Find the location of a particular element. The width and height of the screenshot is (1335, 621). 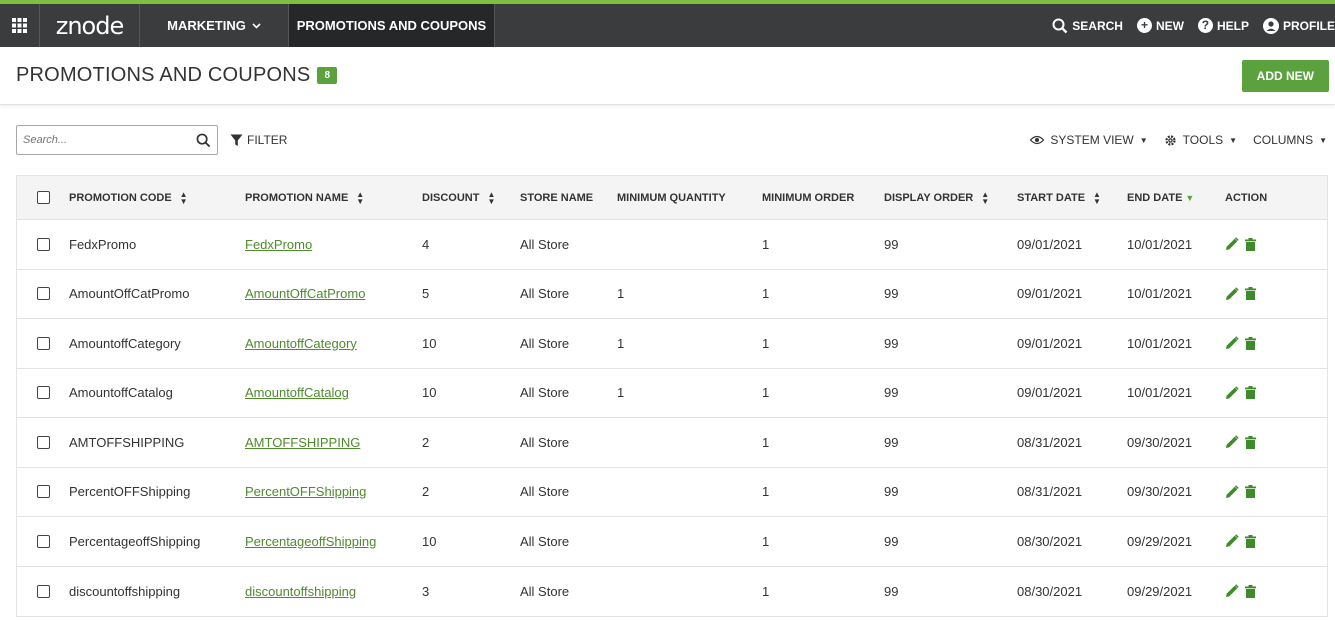

column-header-display-order-label: DISPLAY ORDER is located at coordinates (929, 197).